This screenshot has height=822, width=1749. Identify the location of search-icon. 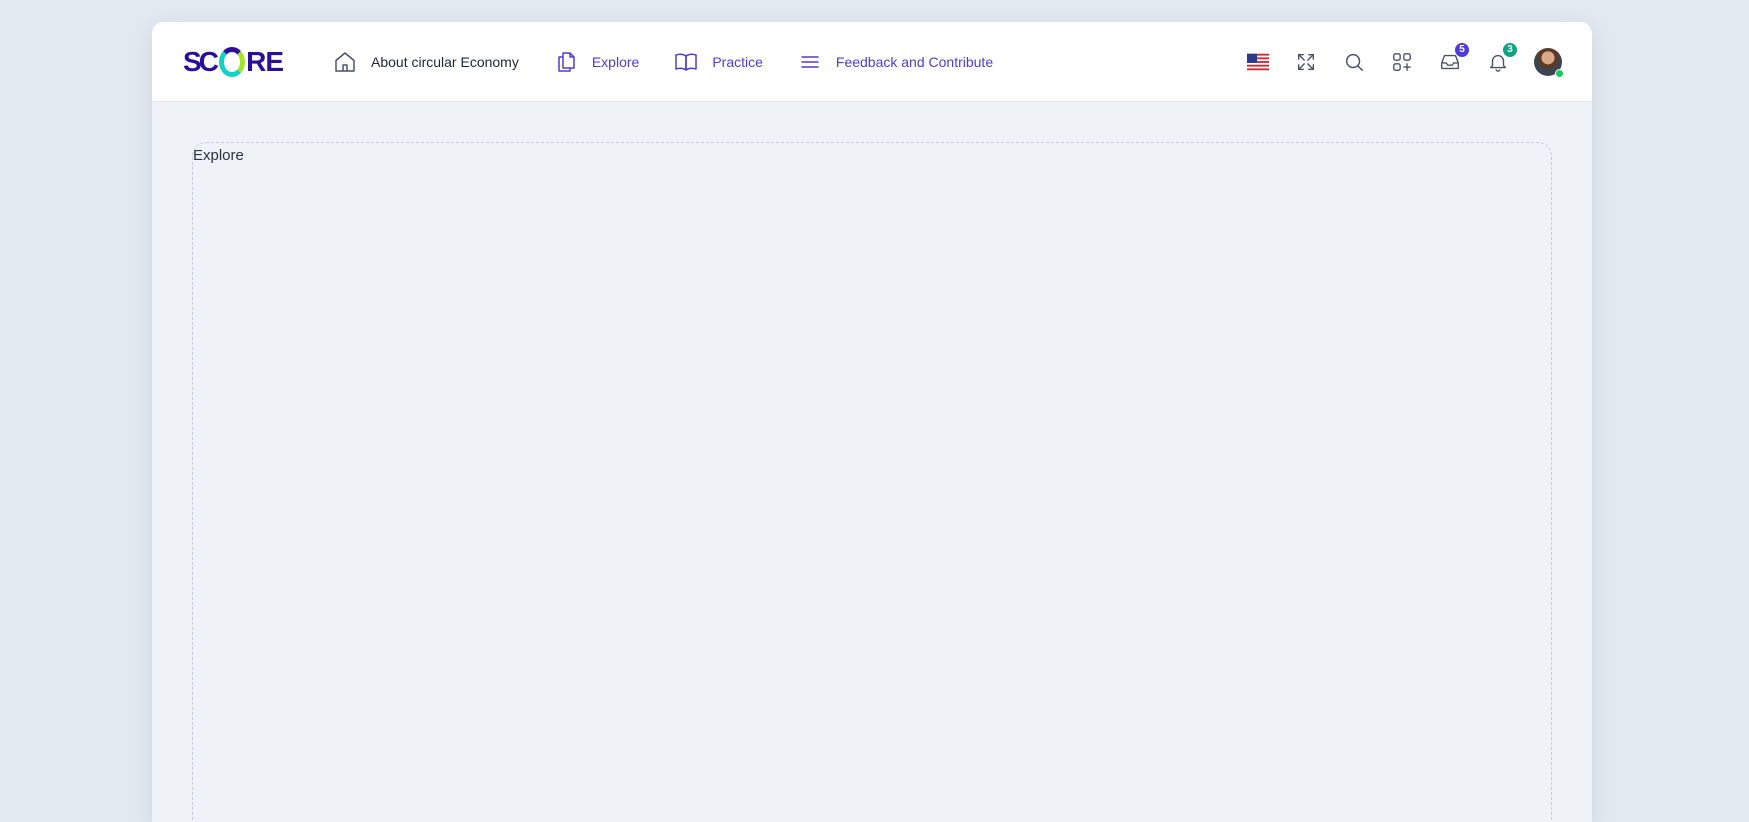
(1354, 62).